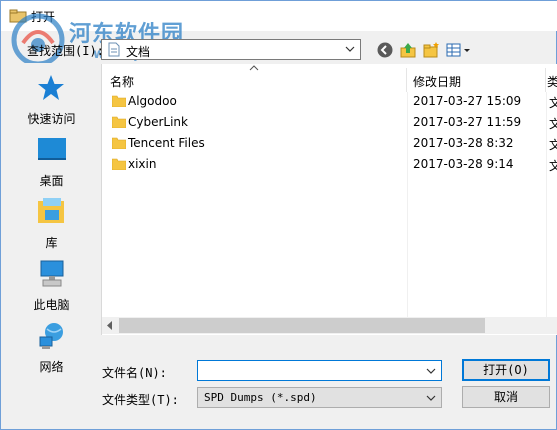 The width and height of the screenshot is (557, 430). I want to click on scroll-left-icon, so click(110, 325).